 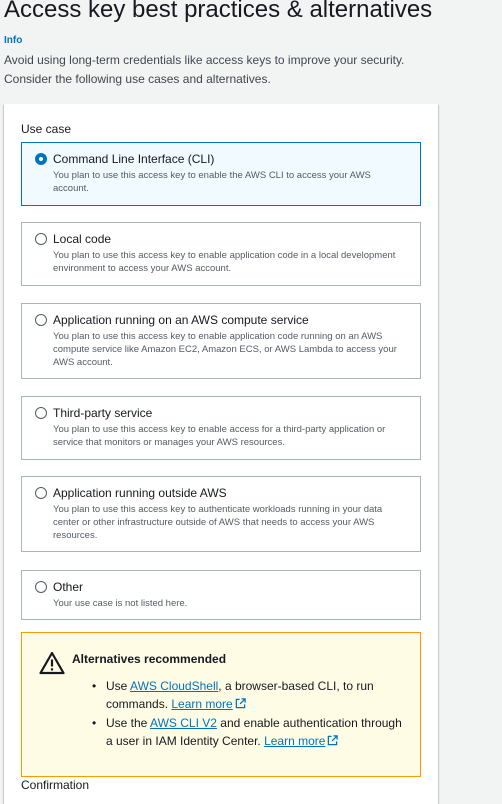 I want to click on option-other: Other Your use case is not listed here., so click(x=221, y=595).